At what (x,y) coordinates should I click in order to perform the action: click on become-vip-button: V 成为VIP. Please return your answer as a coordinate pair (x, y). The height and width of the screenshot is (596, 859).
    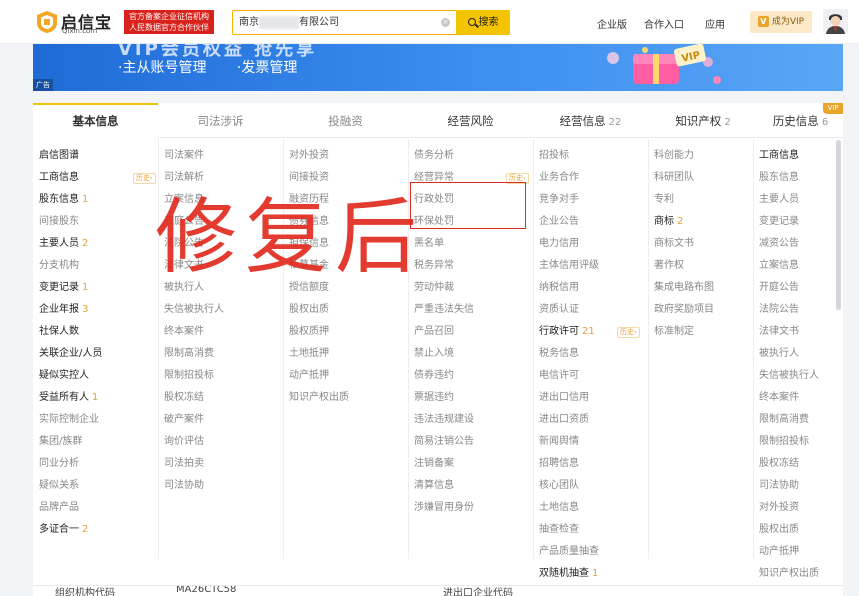
    Looking at the image, I should click on (781, 22).